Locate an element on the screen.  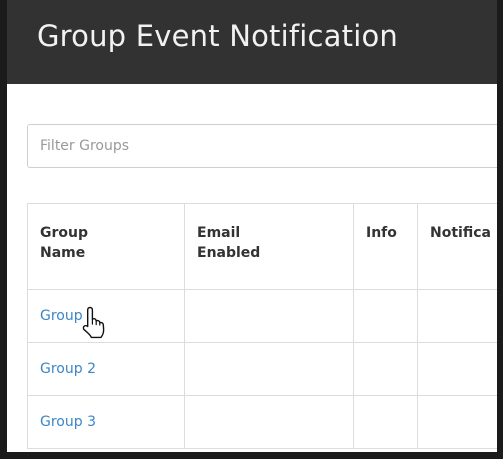
group-name-cell: Group 2 is located at coordinates (106, 369).